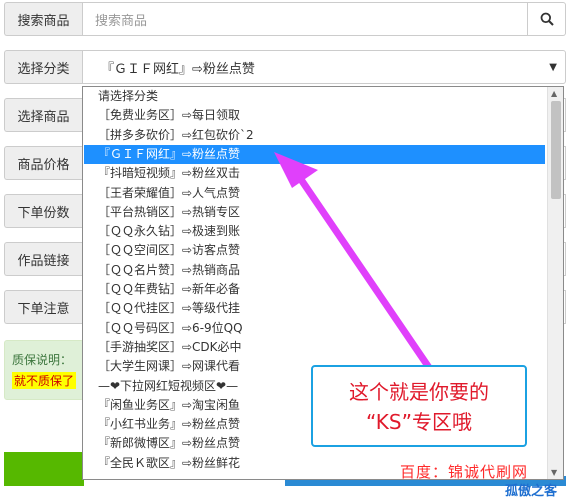 The image size is (576, 500). I want to click on notice-highlight: 就不质保了, so click(44, 380).